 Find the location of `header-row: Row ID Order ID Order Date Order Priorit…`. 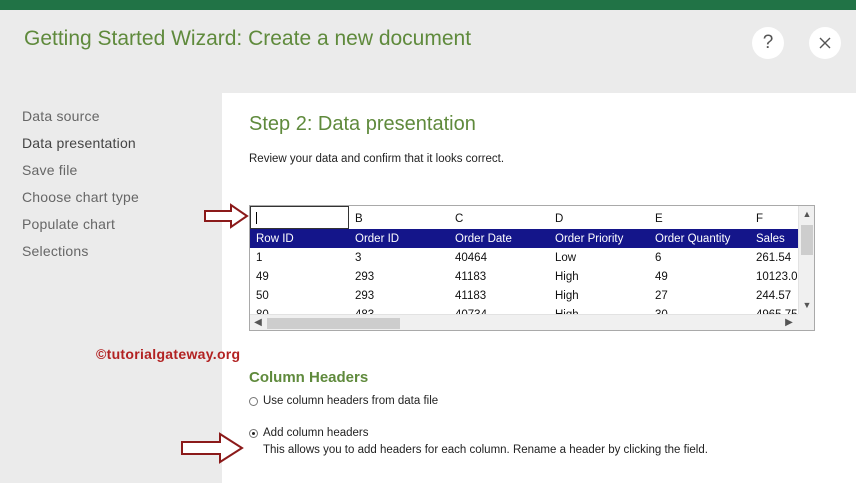

header-row: Row ID Order ID Order Date Order Priorit… is located at coordinates (525, 238).